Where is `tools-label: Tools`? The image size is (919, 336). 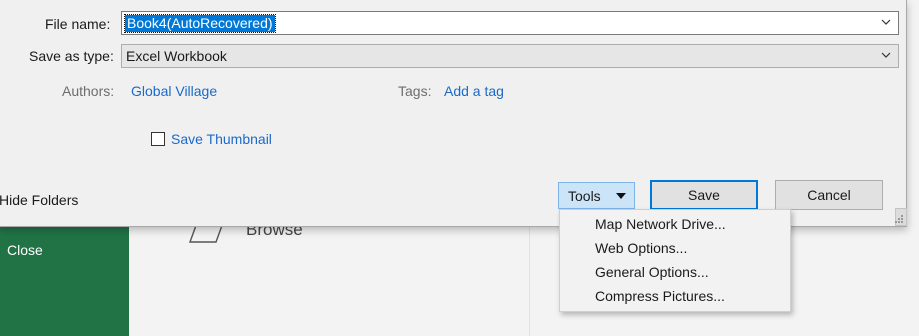 tools-label: Tools is located at coordinates (584, 195).